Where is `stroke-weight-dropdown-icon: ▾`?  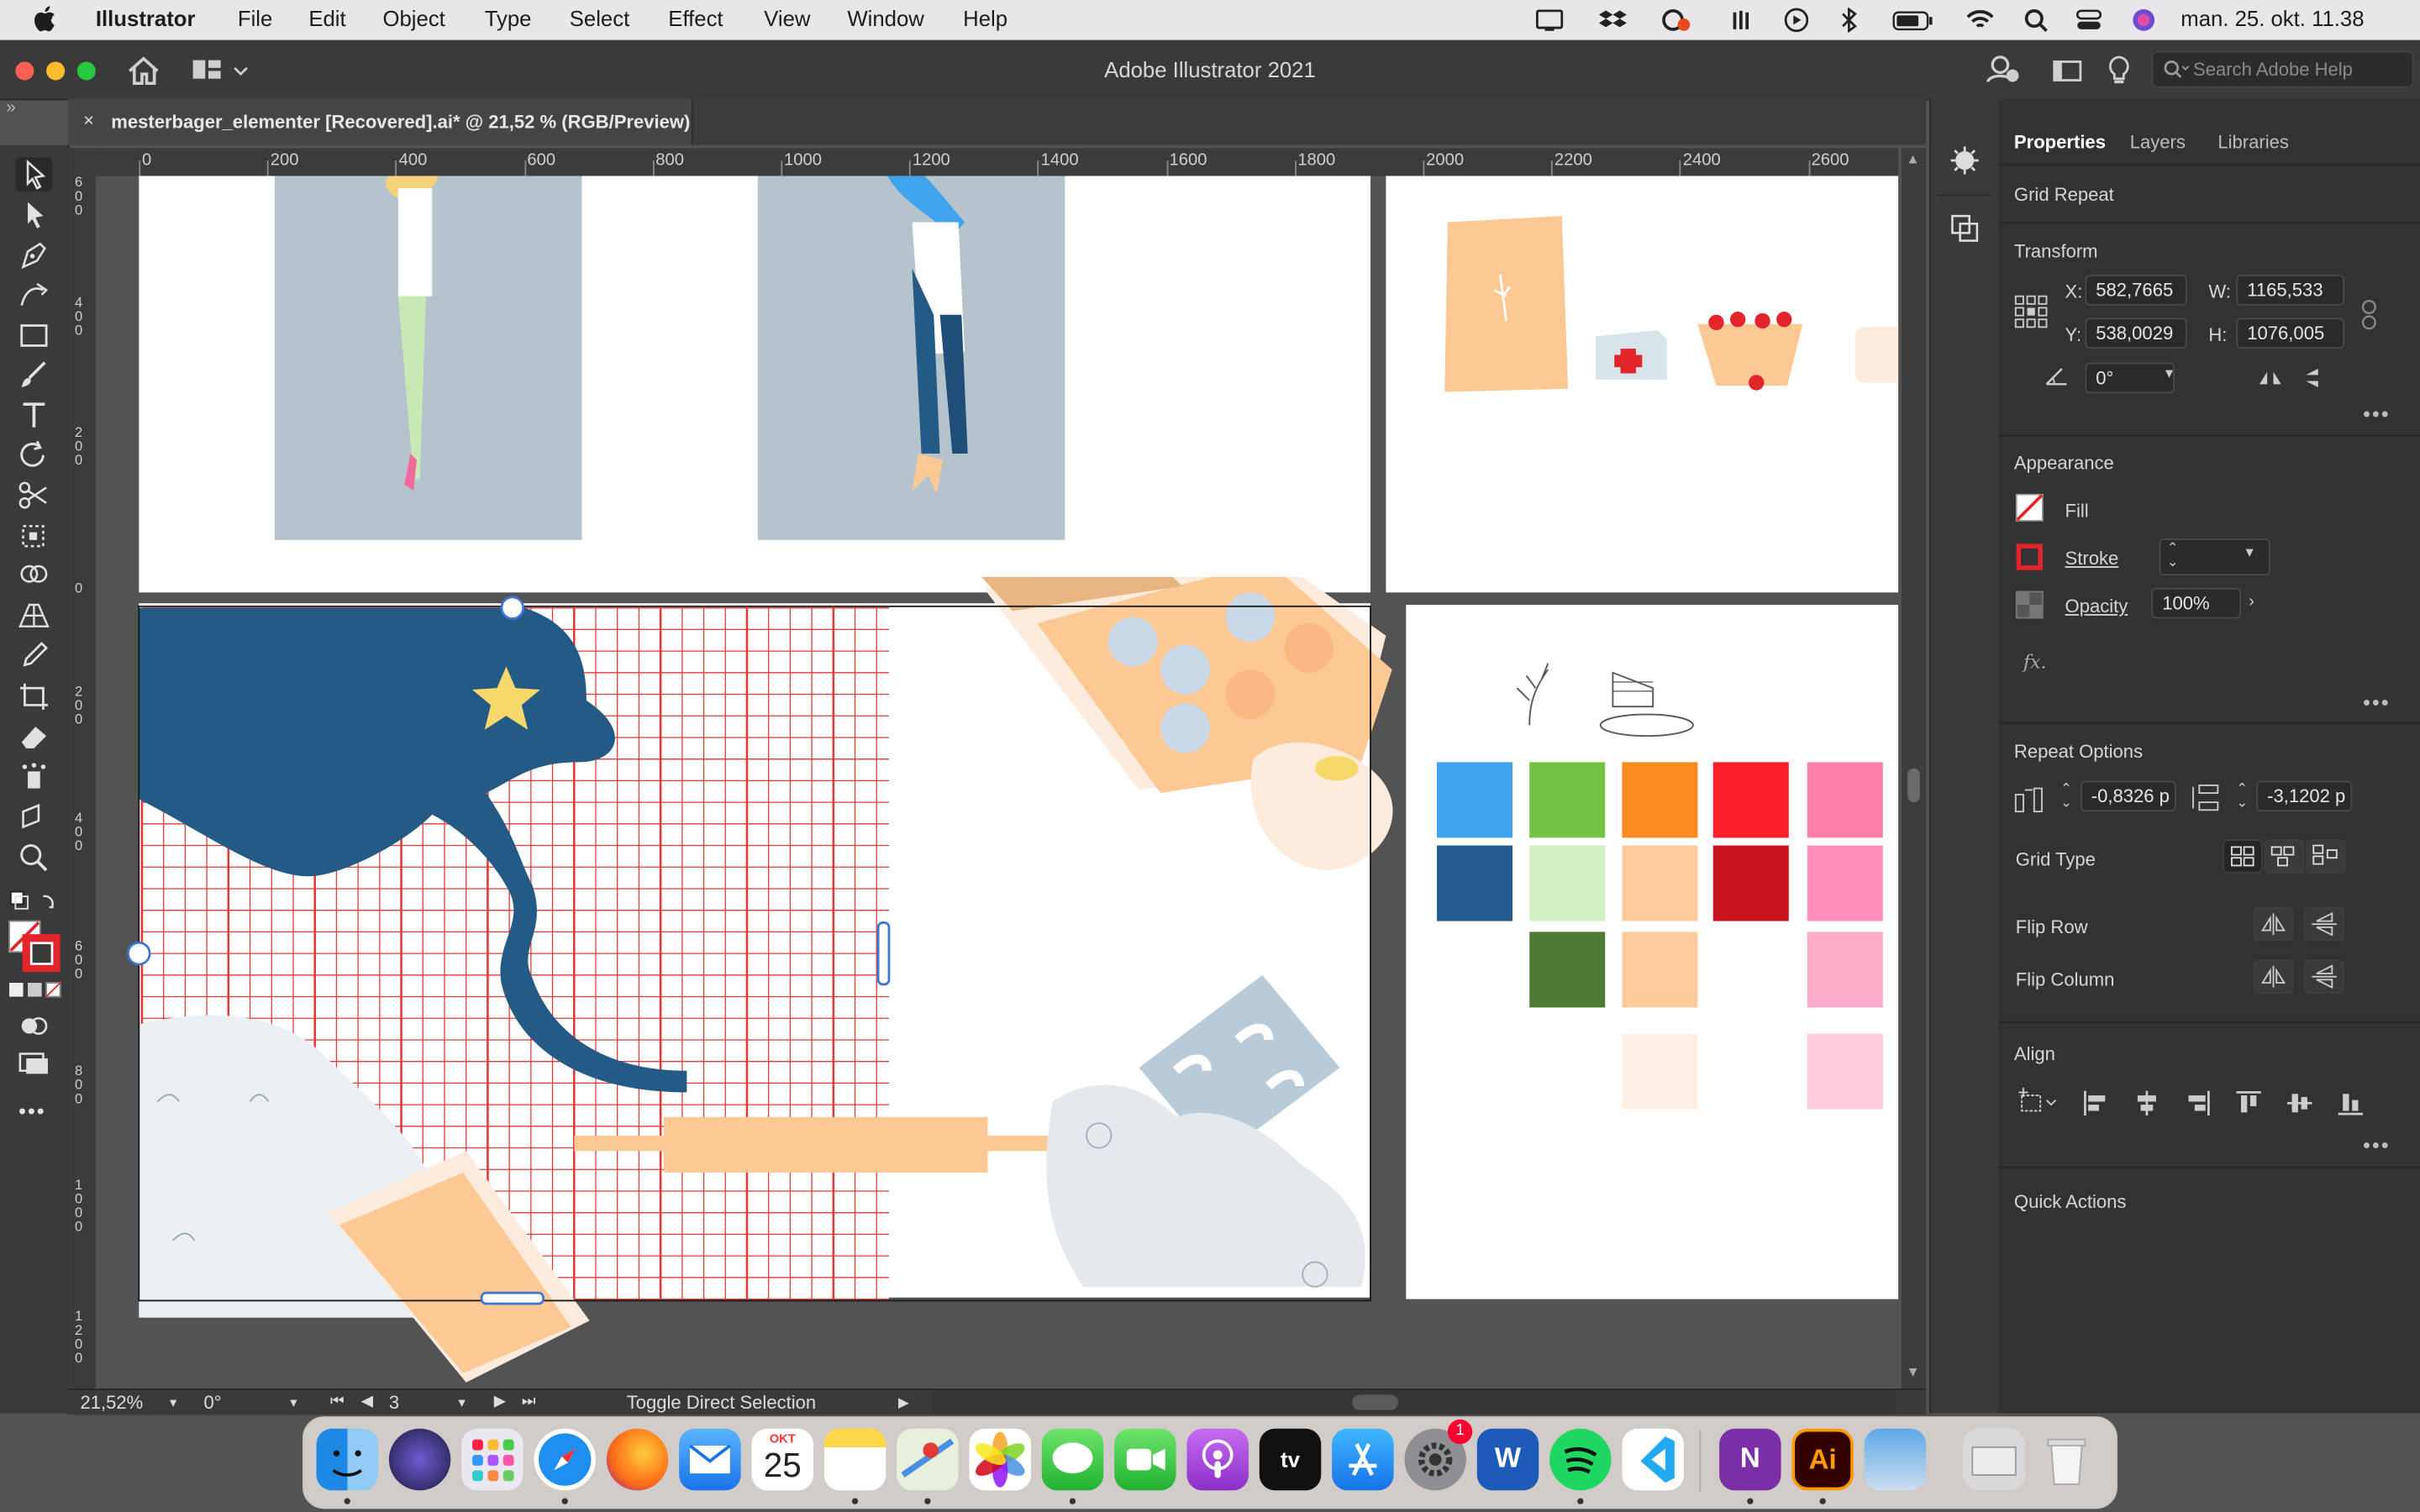 stroke-weight-dropdown-icon: ▾ is located at coordinates (2249, 552).